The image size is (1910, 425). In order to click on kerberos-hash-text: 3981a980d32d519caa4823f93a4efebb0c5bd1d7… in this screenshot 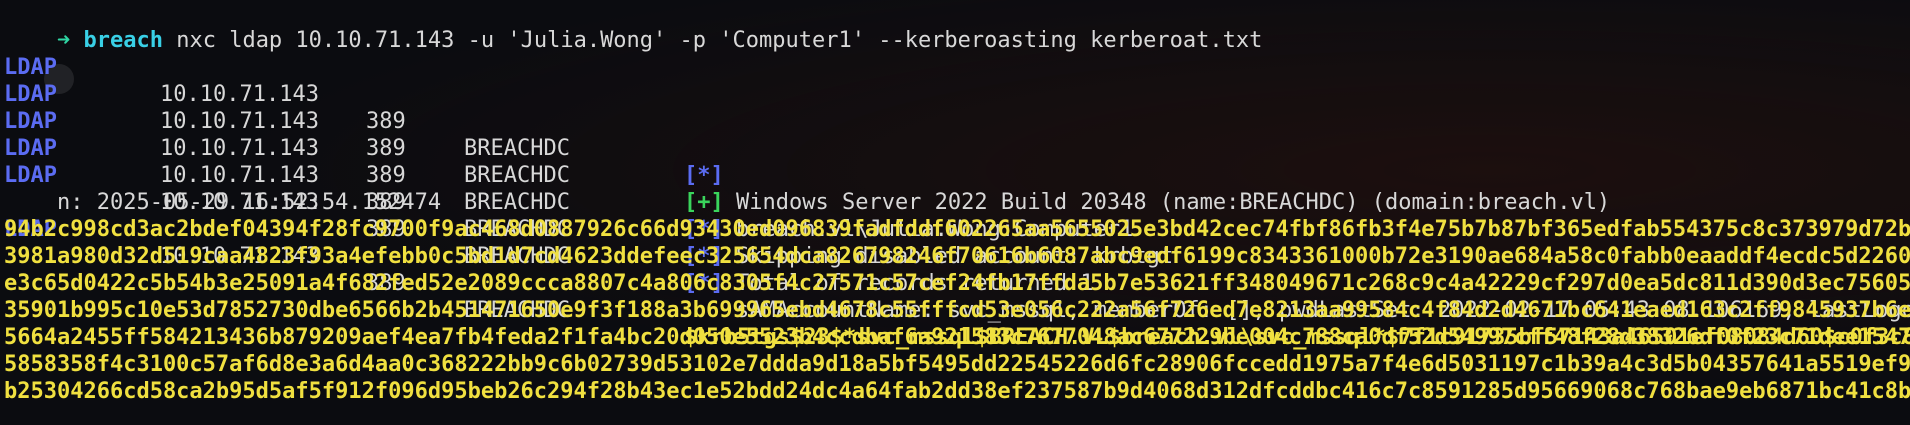, I will do `click(957, 256)`.